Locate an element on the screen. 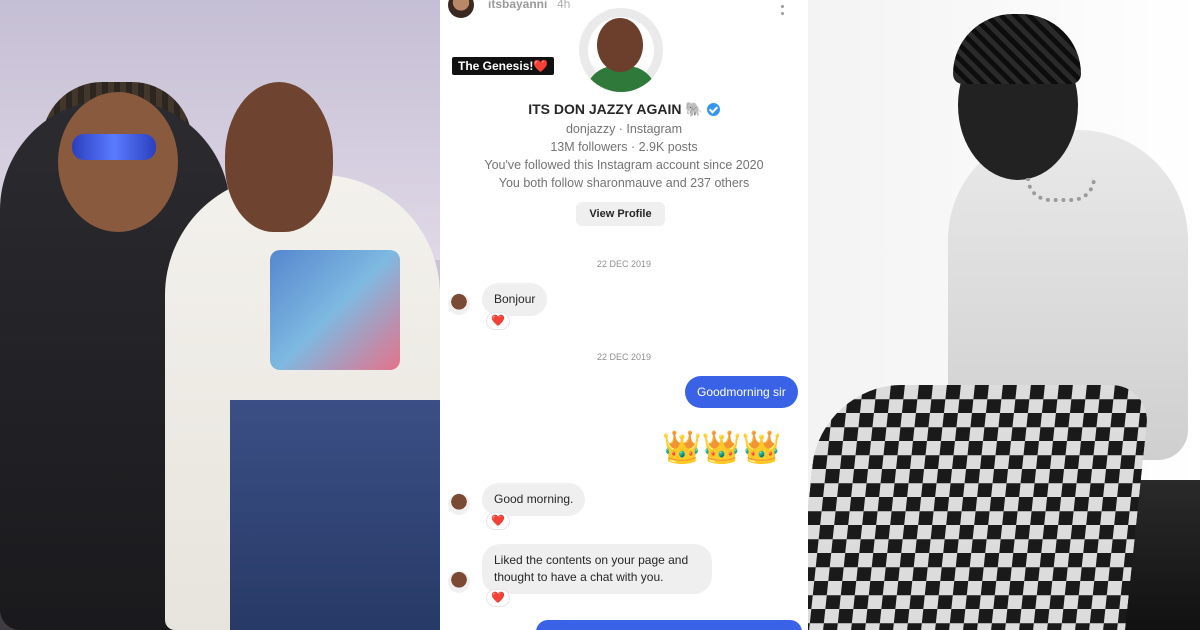  message-bubble-incoming: Bonjour is located at coordinates (515, 299).